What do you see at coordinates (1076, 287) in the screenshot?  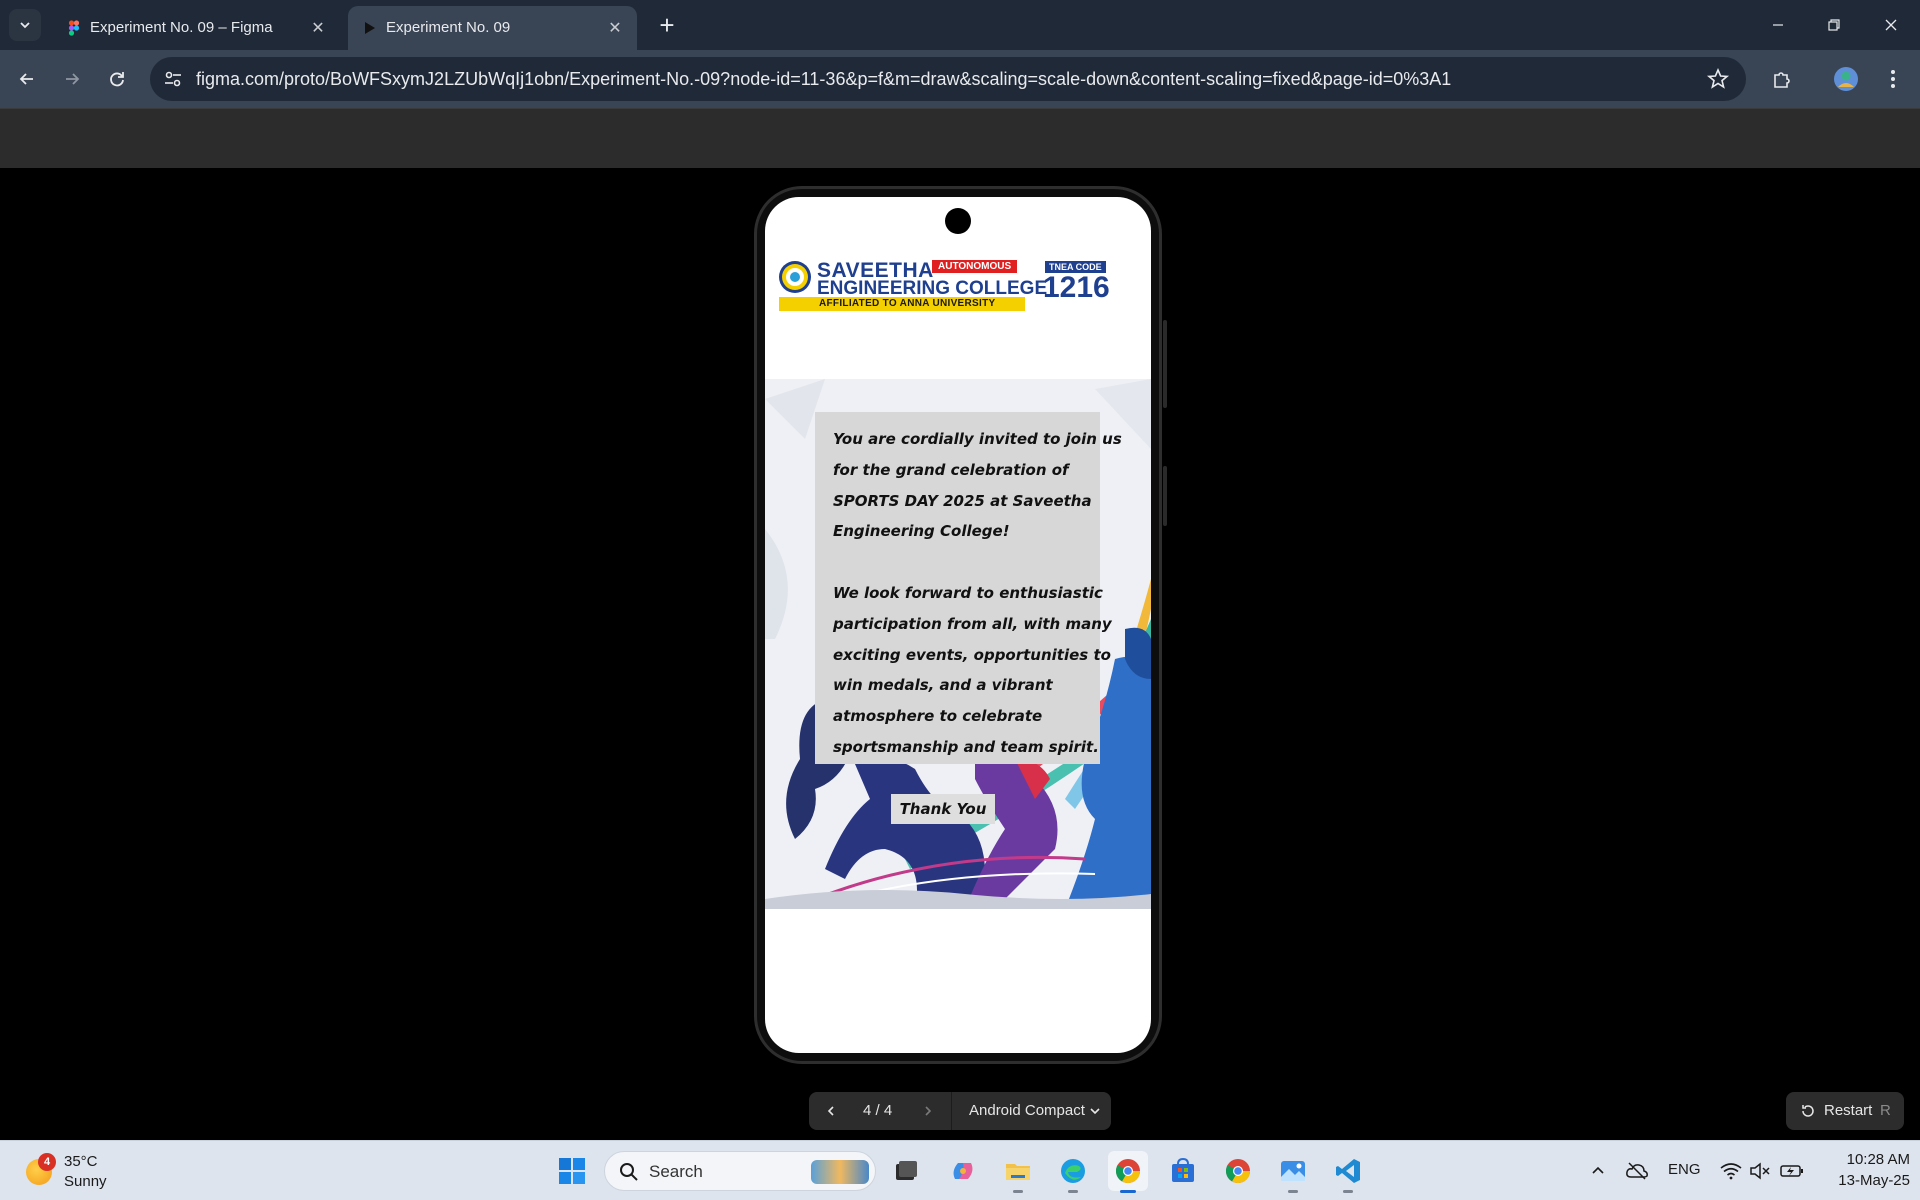 I see `tnea-code: 1216` at bounding box center [1076, 287].